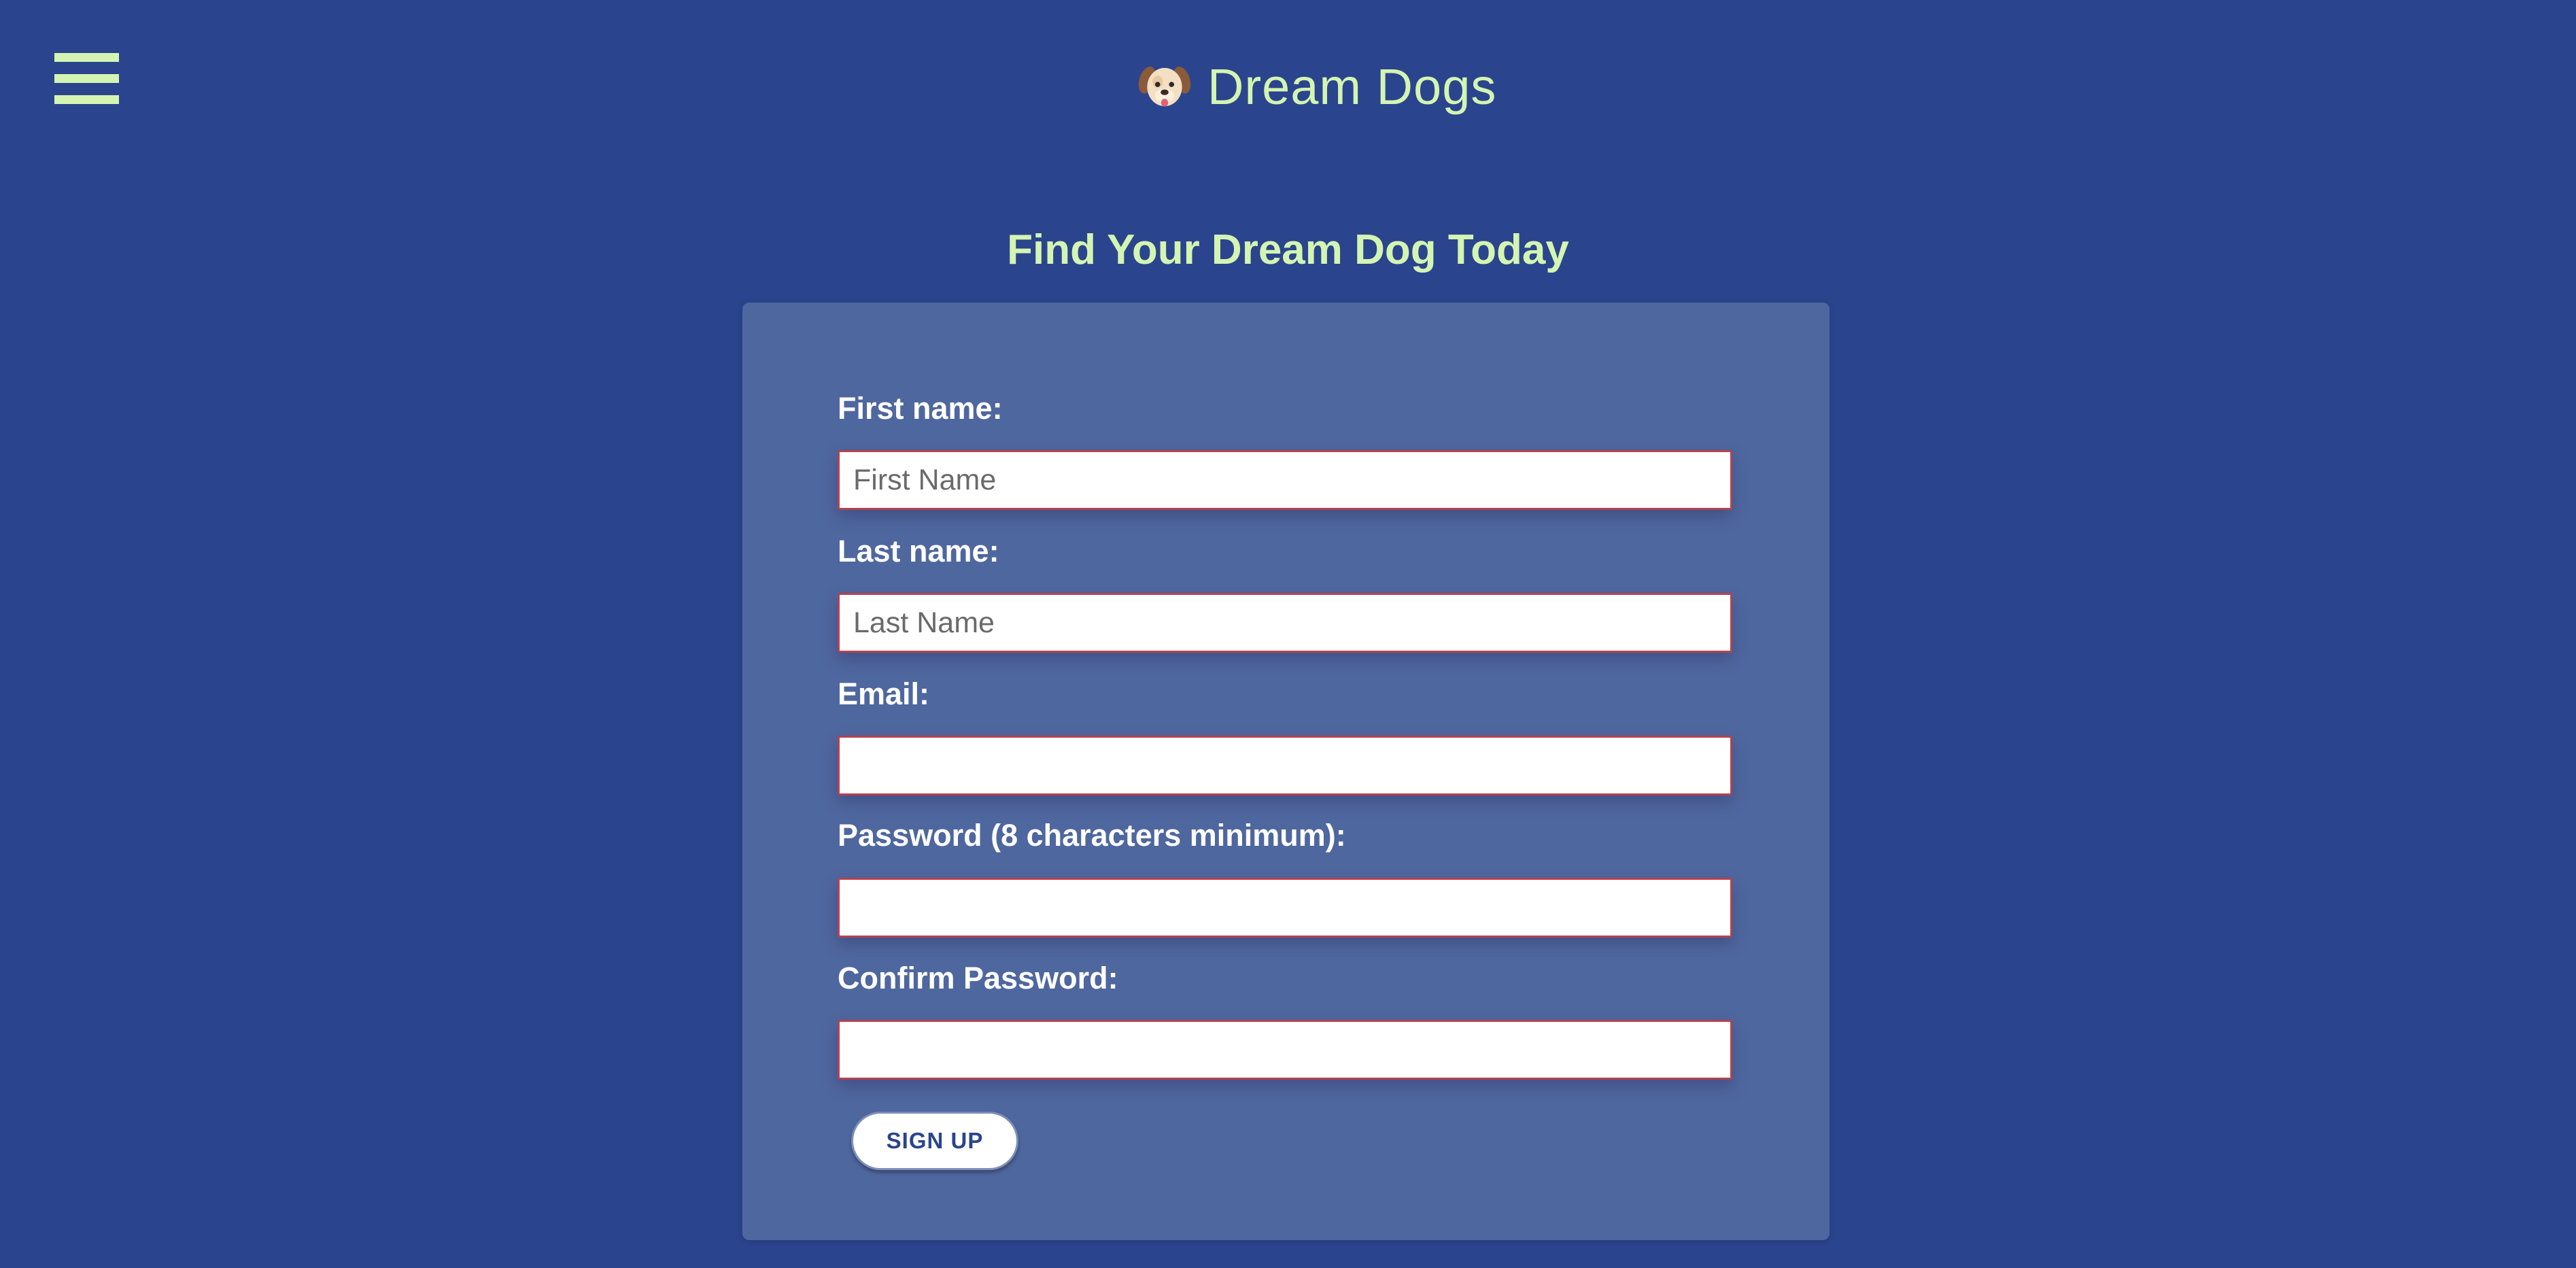  I want to click on page-title: Find Your Dream Dog Today, so click(1288, 250).